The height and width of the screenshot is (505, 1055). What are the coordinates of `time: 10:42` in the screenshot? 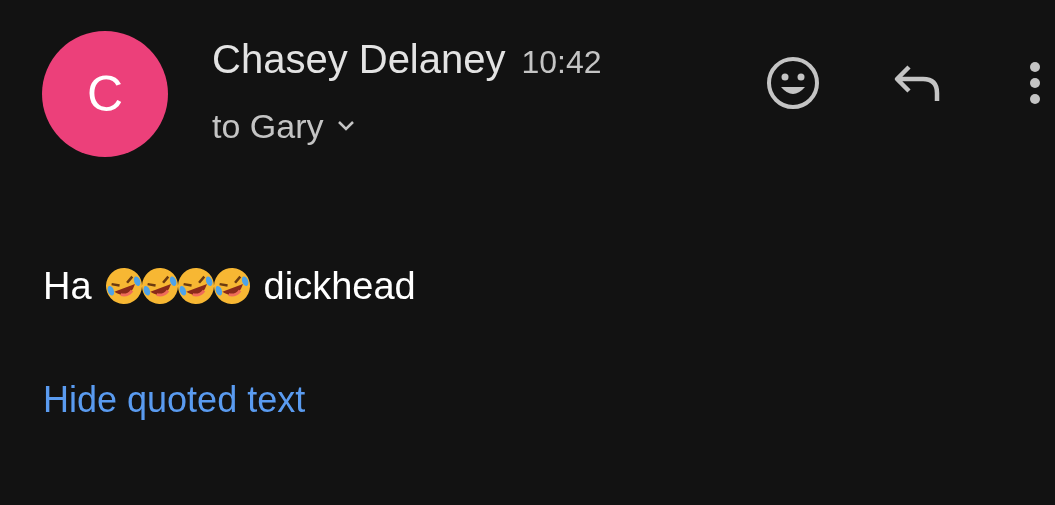 It's located at (561, 62).